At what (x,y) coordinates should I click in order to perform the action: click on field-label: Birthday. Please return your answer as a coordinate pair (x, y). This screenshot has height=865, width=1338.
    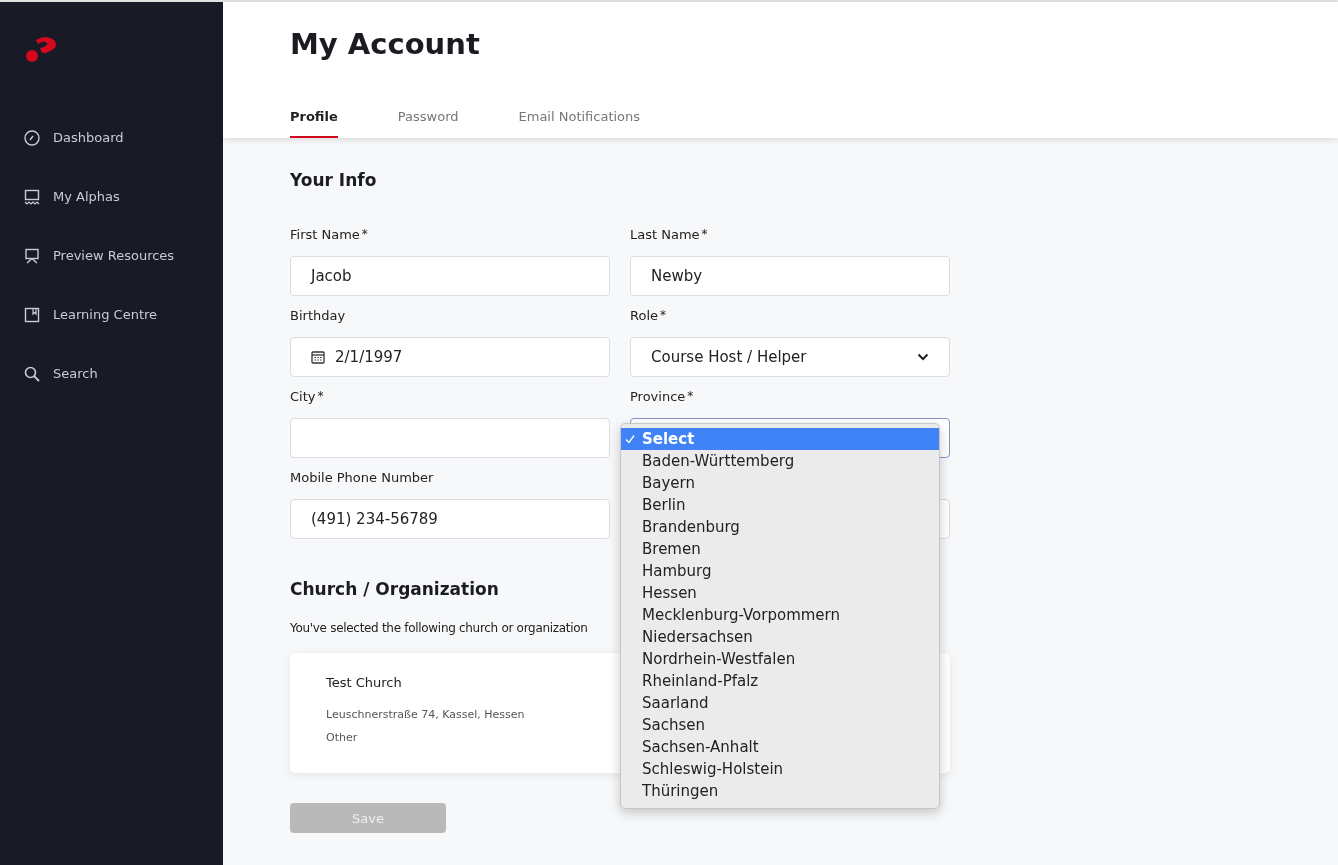
    Looking at the image, I should click on (318, 316).